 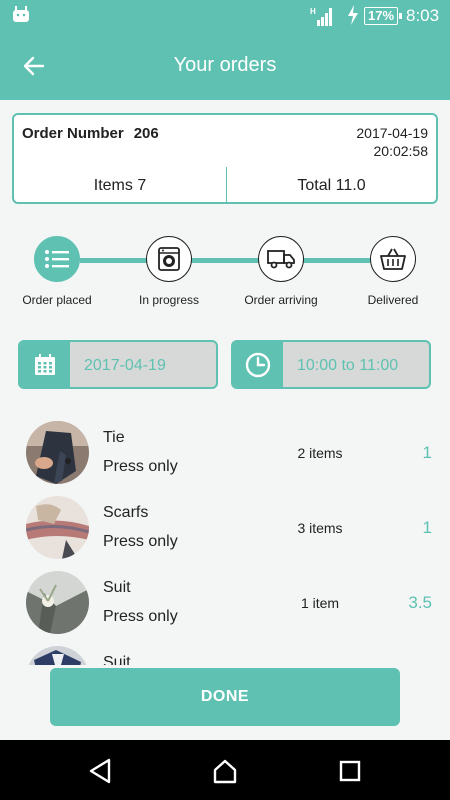 What do you see at coordinates (225, 602) in the screenshot?
I see `list-item: Suit Press only 1 item 3.5` at bounding box center [225, 602].